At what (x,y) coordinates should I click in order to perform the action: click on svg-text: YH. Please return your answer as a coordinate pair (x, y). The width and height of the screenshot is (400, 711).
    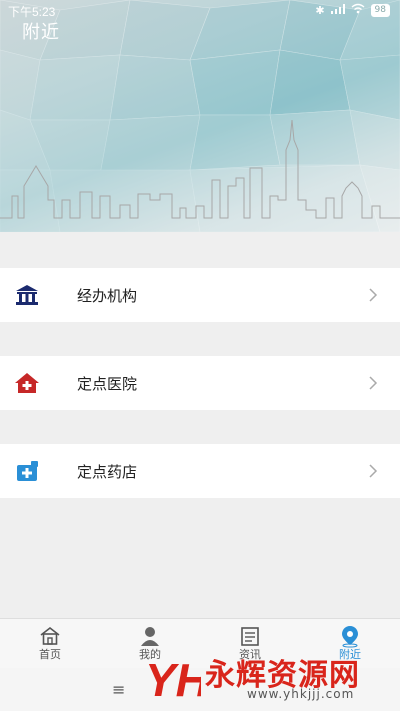
    Looking at the image, I should click on (173, 679).